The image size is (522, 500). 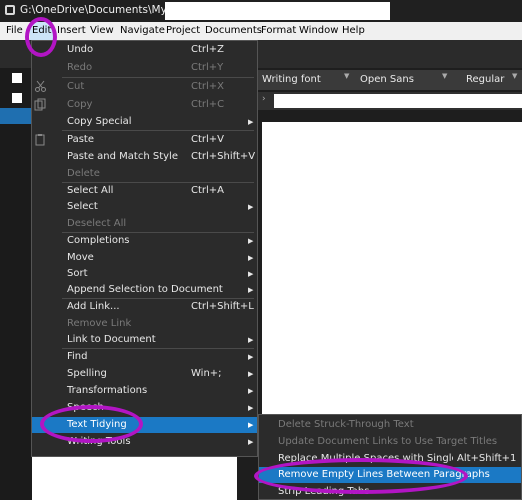 I want to click on menu-item-paste: Paste Ctrl+V, so click(x=144, y=140).